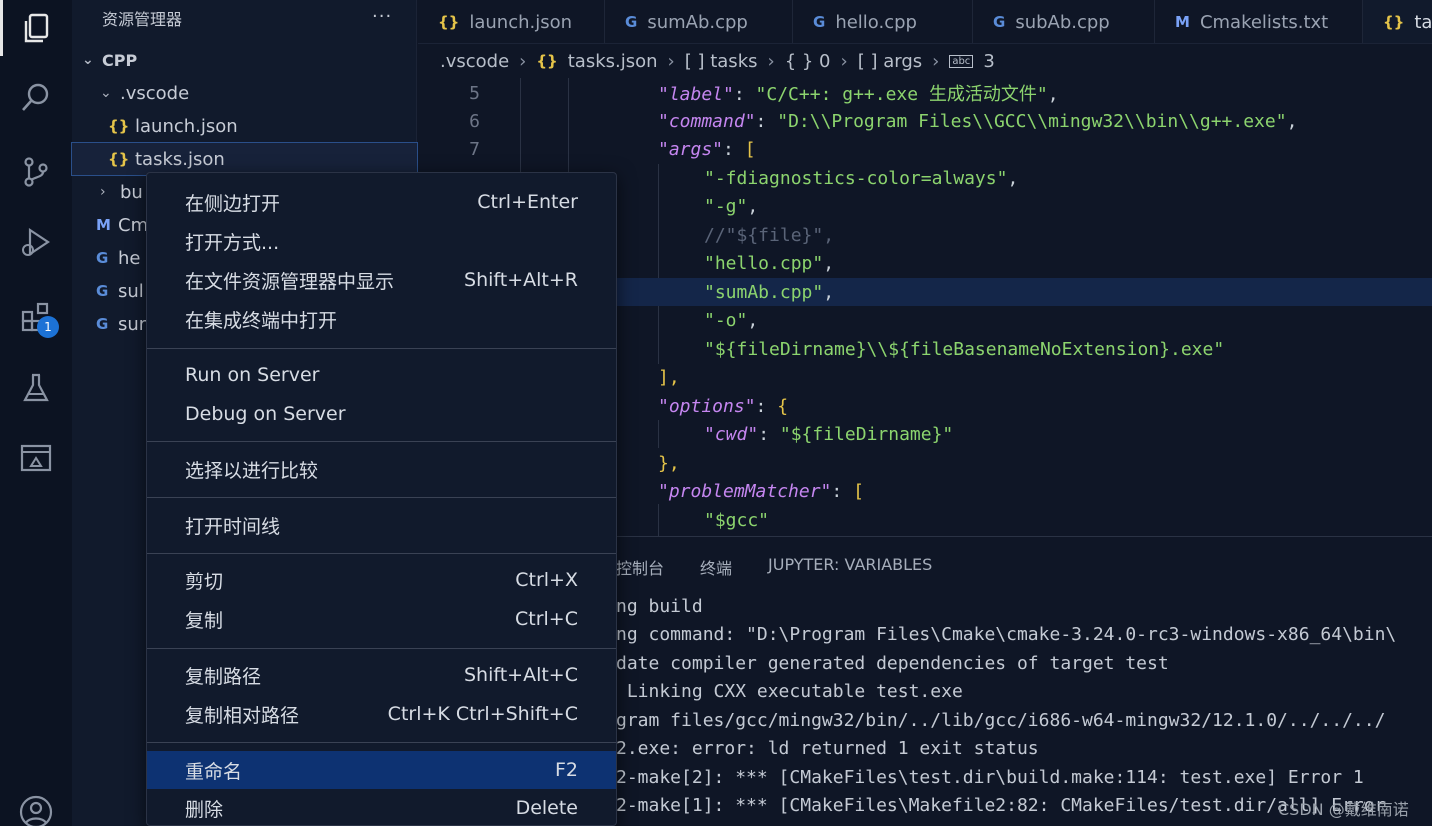 This screenshot has width=1432, height=826. I want to click on json-value: "-fdiagnostics-color=always", so click(856, 178).